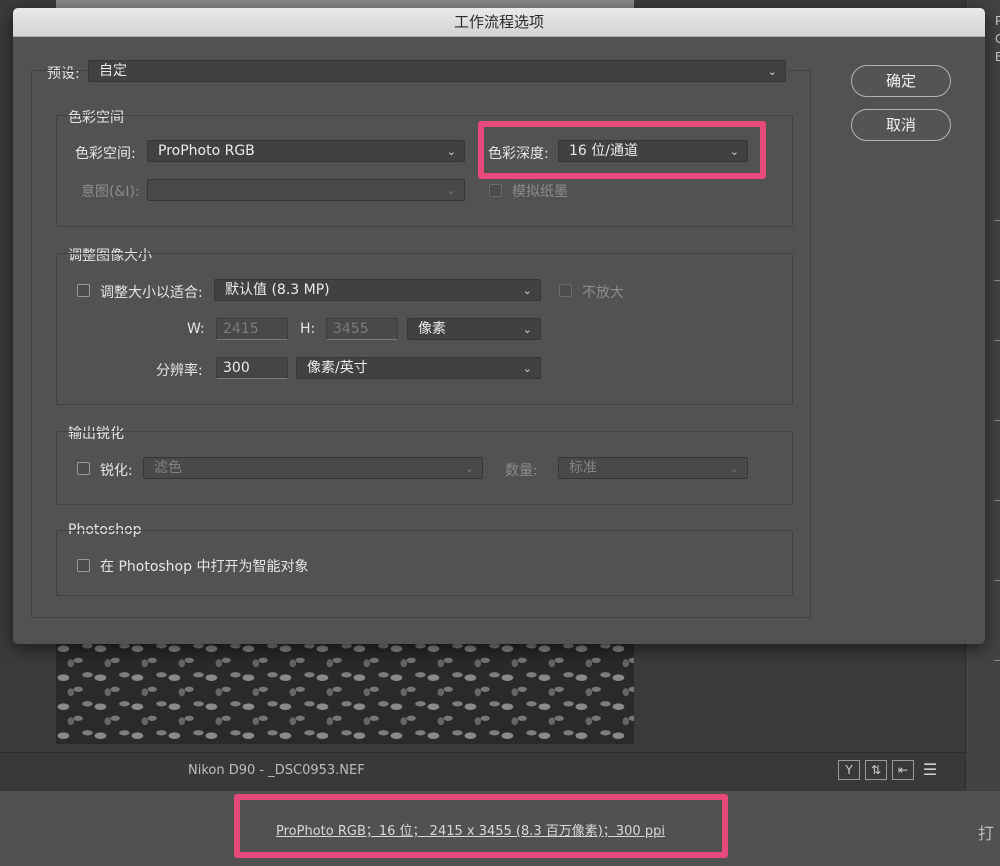  I want to click on sharpen-value: 滤色, so click(168, 468).